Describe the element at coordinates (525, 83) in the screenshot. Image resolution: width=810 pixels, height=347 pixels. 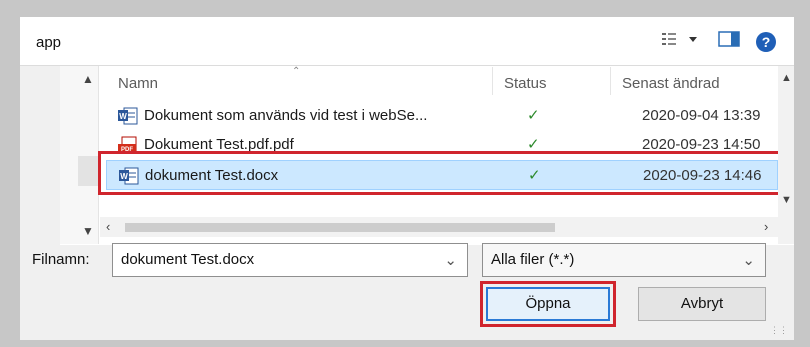
I see `column-header-status: Status` at that location.